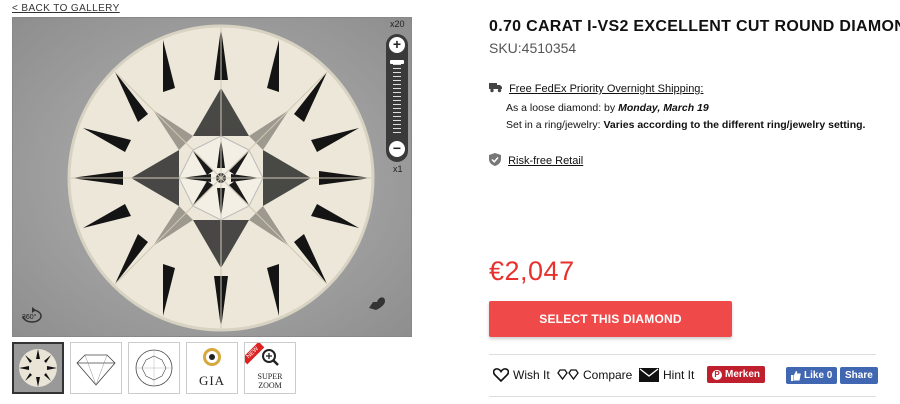  Describe the element at coordinates (743, 374) in the screenshot. I see `pinterest-label: Merken` at that location.